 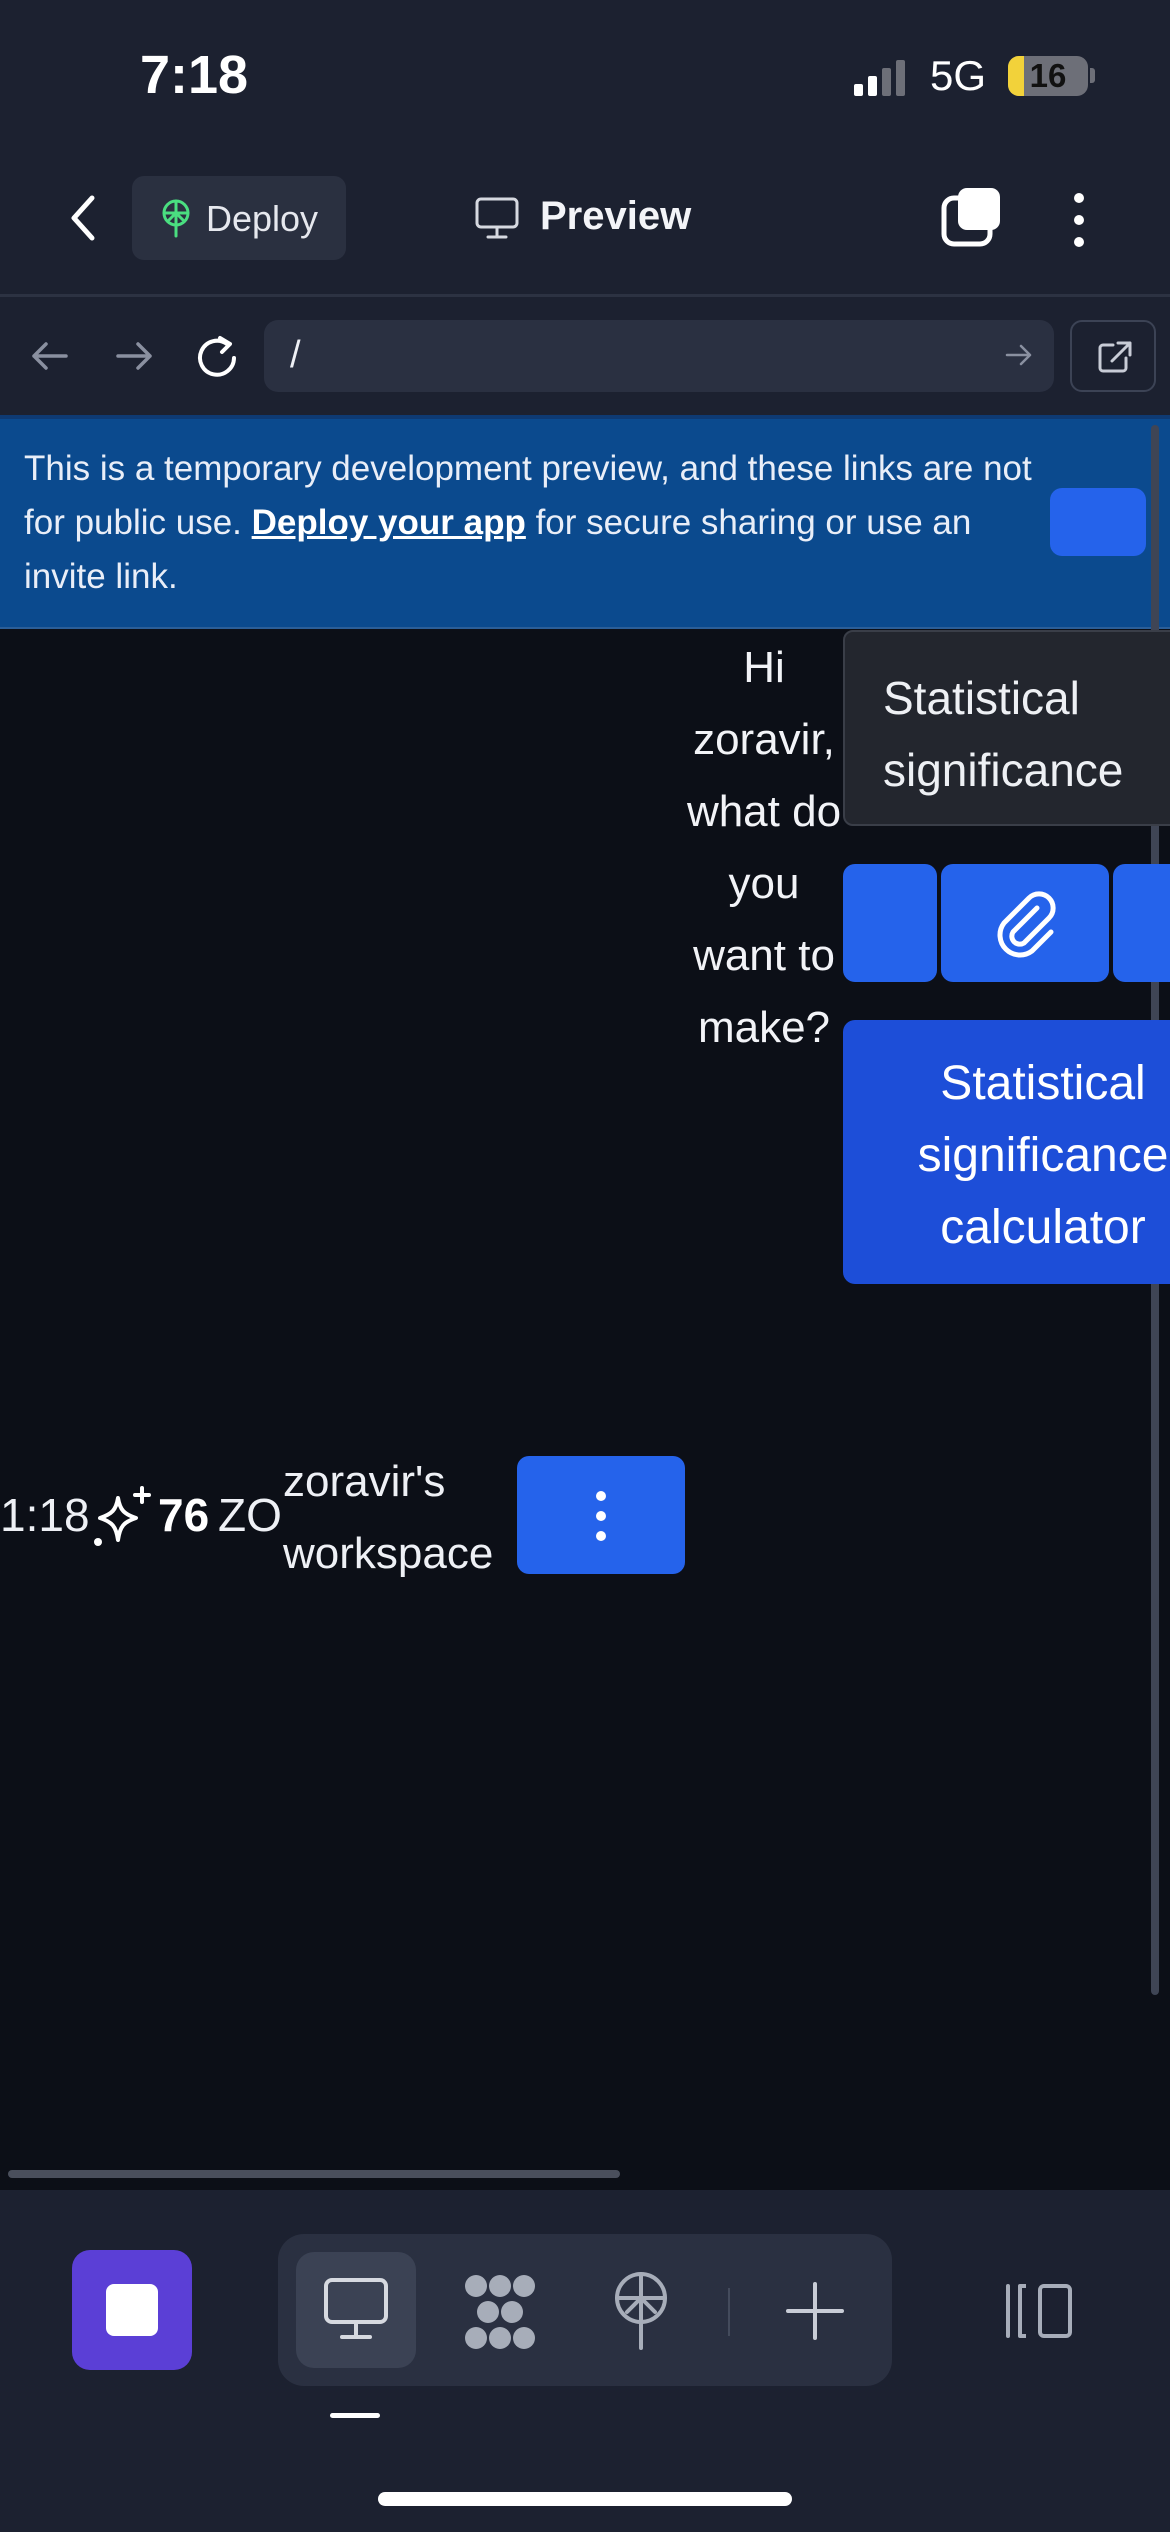 What do you see at coordinates (250, 1515) in the screenshot?
I see `user-initials: ZO` at bounding box center [250, 1515].